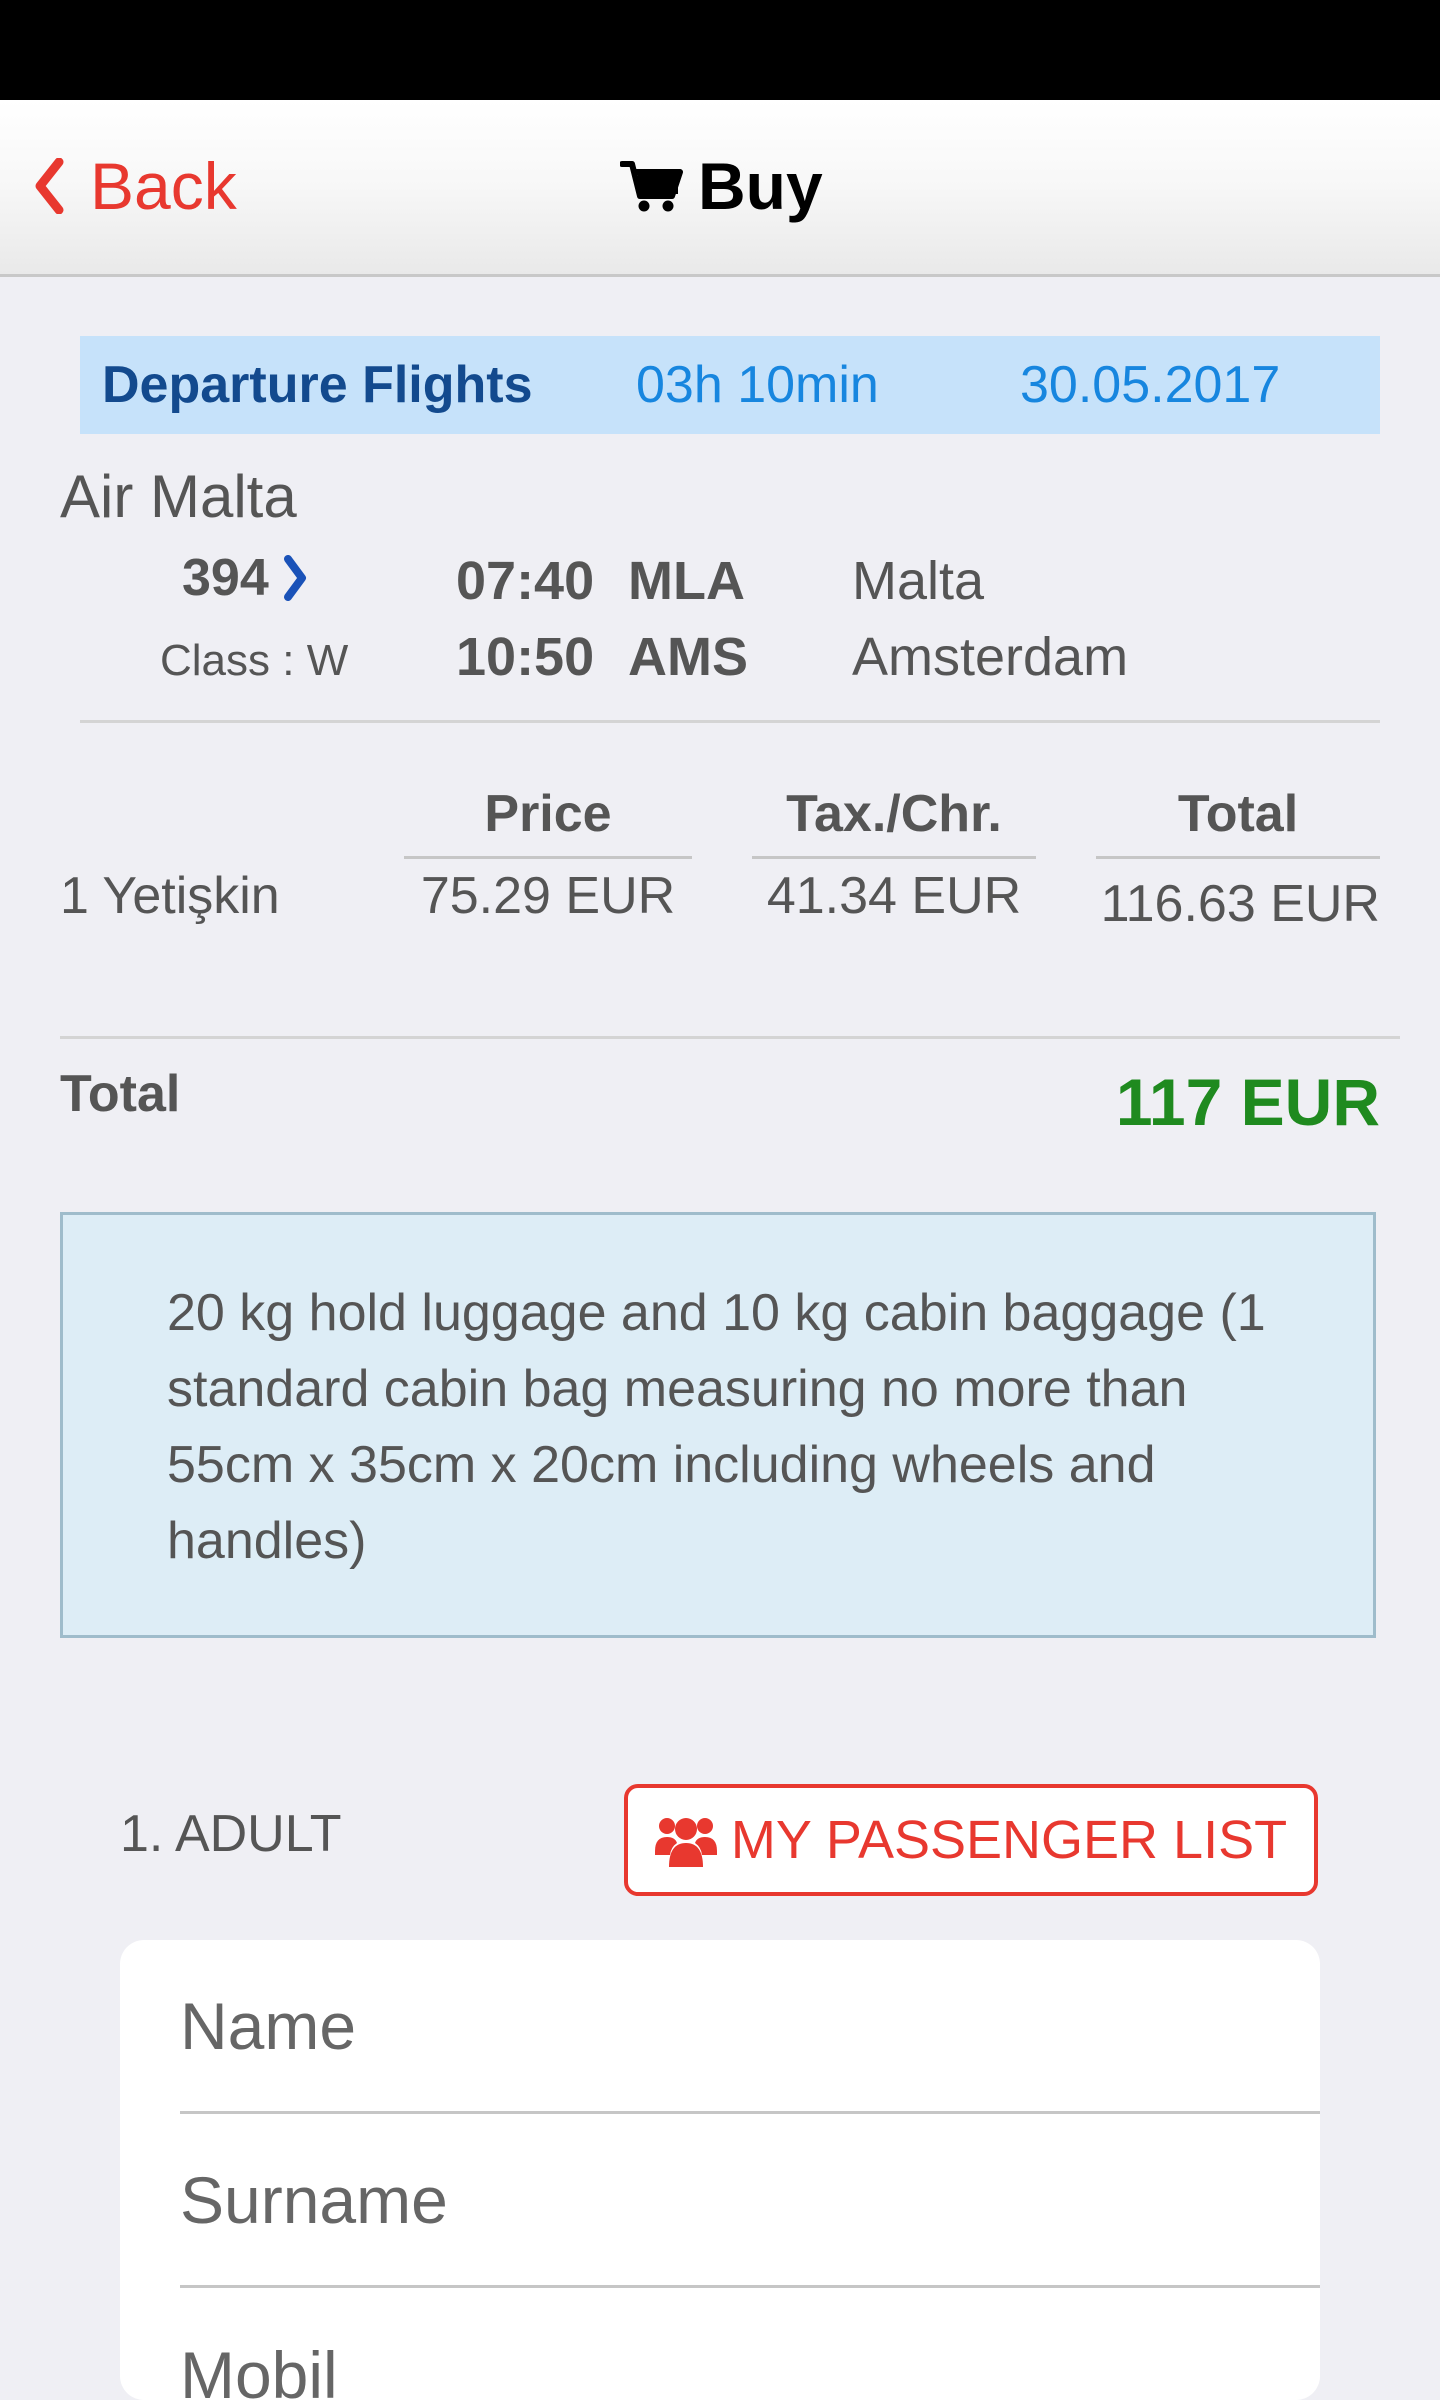 Image resolution: width=1440 pixels, height=2400 pixels. What do you see at coordinates (720, 50) in the screenshot?
I see `status-bar` at bounding box center [720, 50].